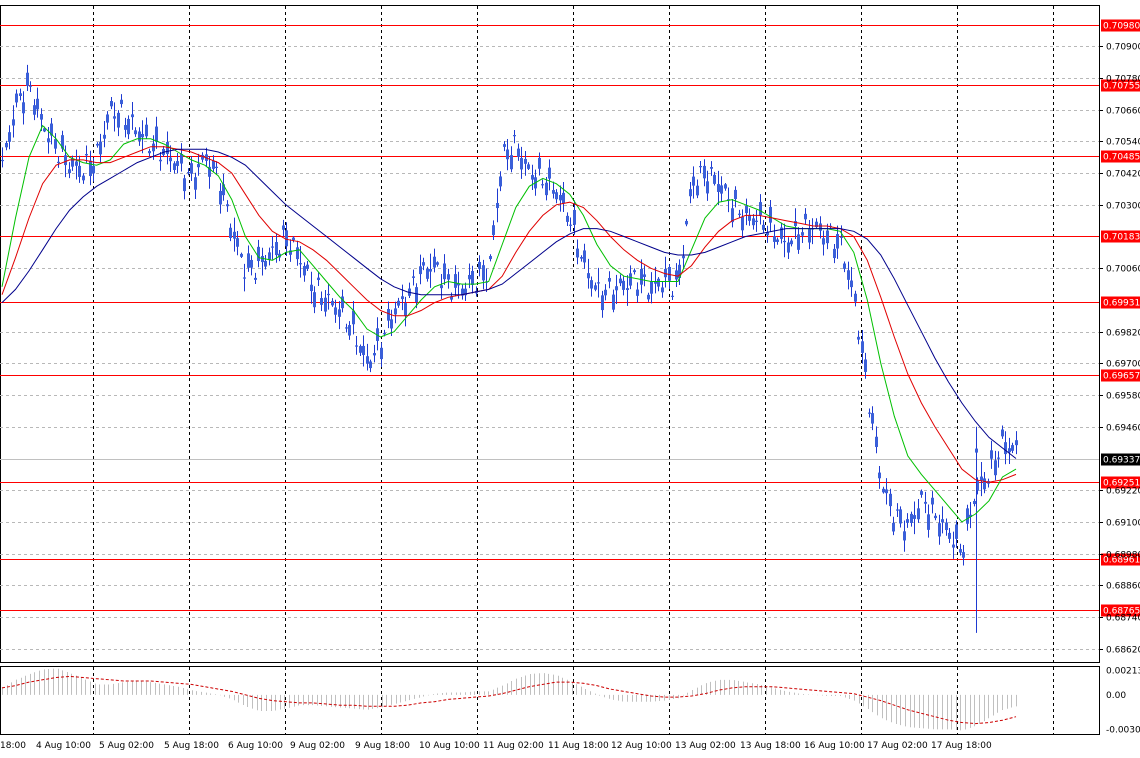 The height and width of the screenshot is (758, 1140). I want to click on price-tick-label: 0.70060, so click(1123, 270).